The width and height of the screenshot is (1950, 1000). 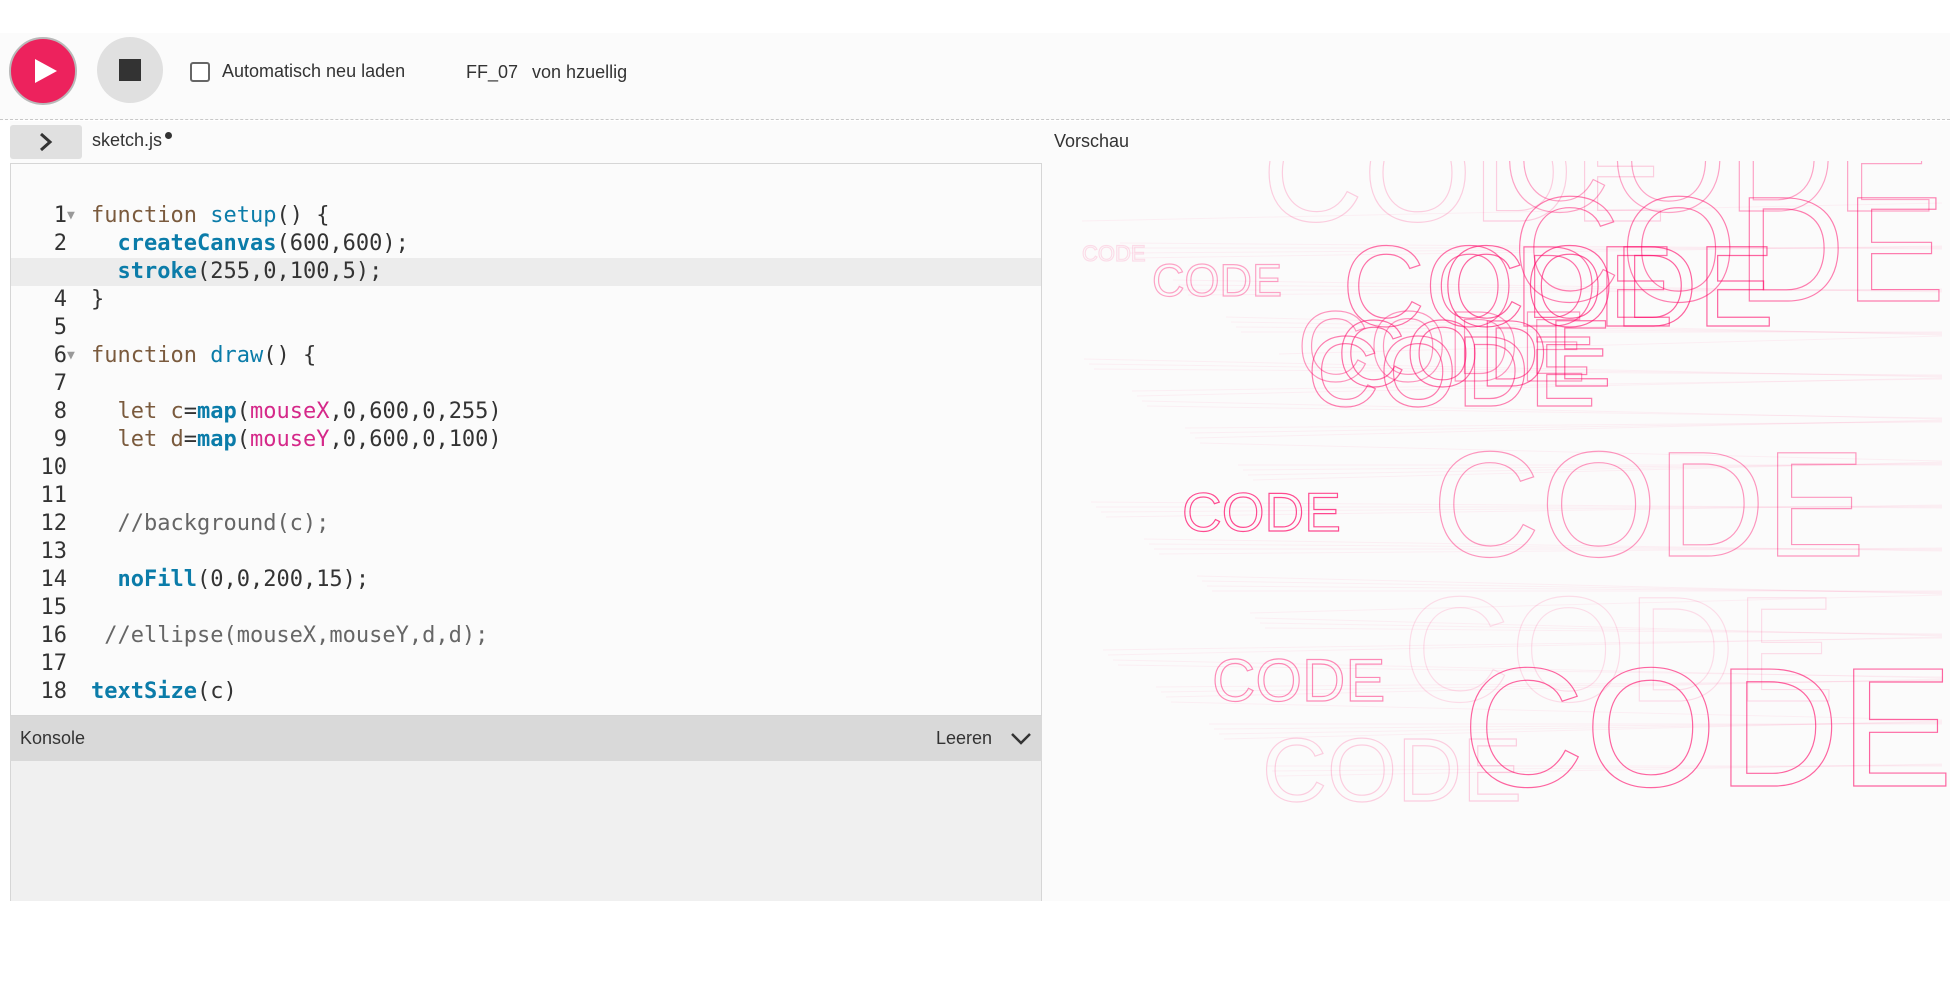 I want to click on file-tab-label: sketch.js, so click(x=127, y=140).